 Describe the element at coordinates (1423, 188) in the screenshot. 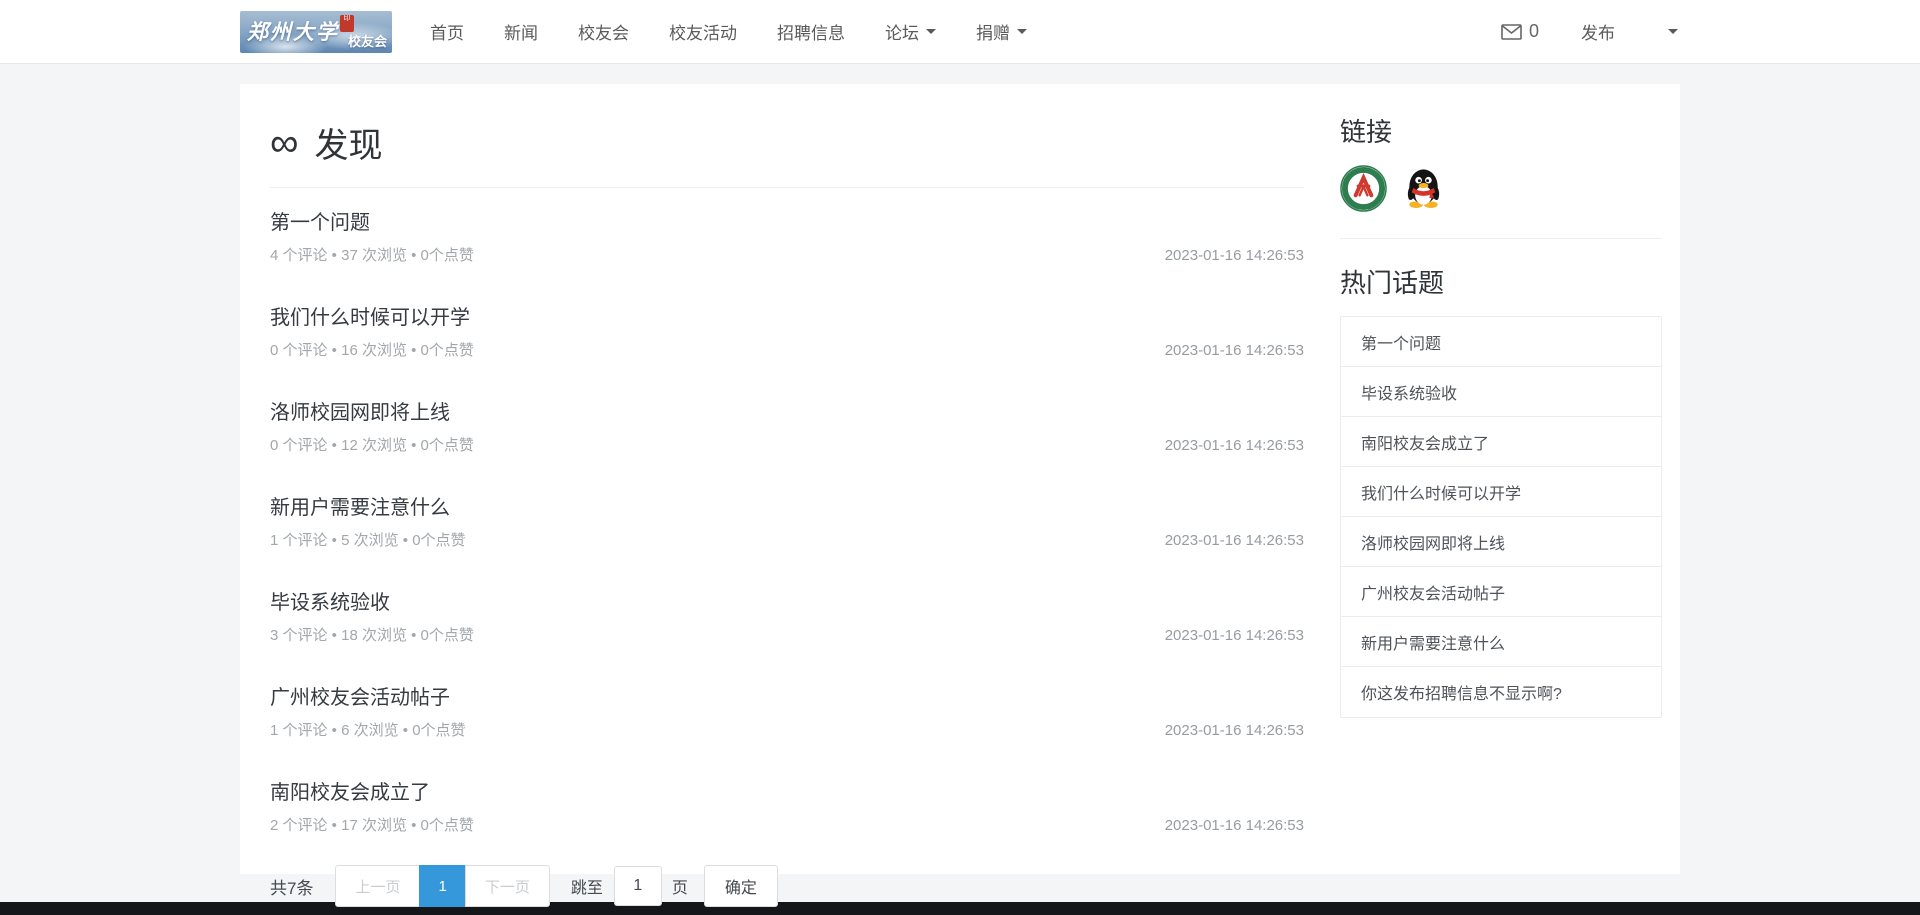

I see `qq-penguin-icon` at that location.